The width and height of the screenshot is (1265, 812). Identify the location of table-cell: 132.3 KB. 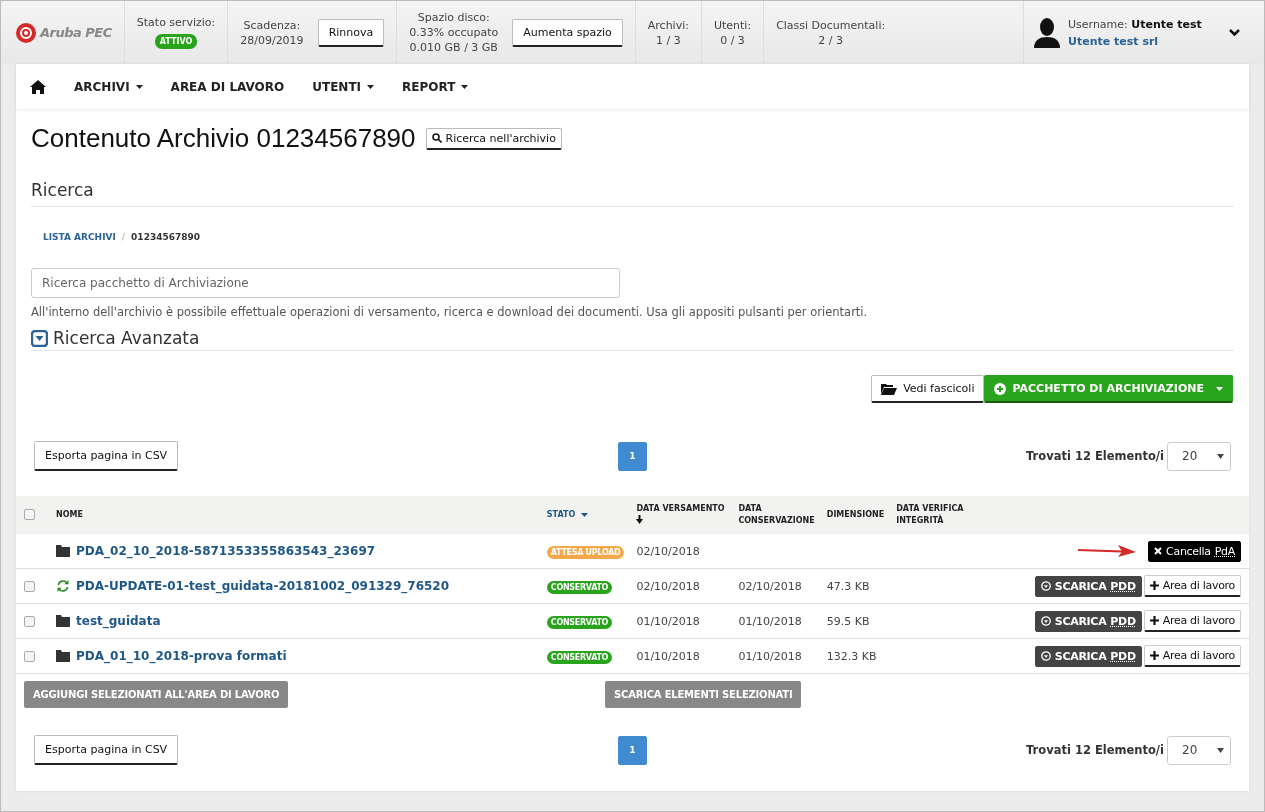
(851, 656).